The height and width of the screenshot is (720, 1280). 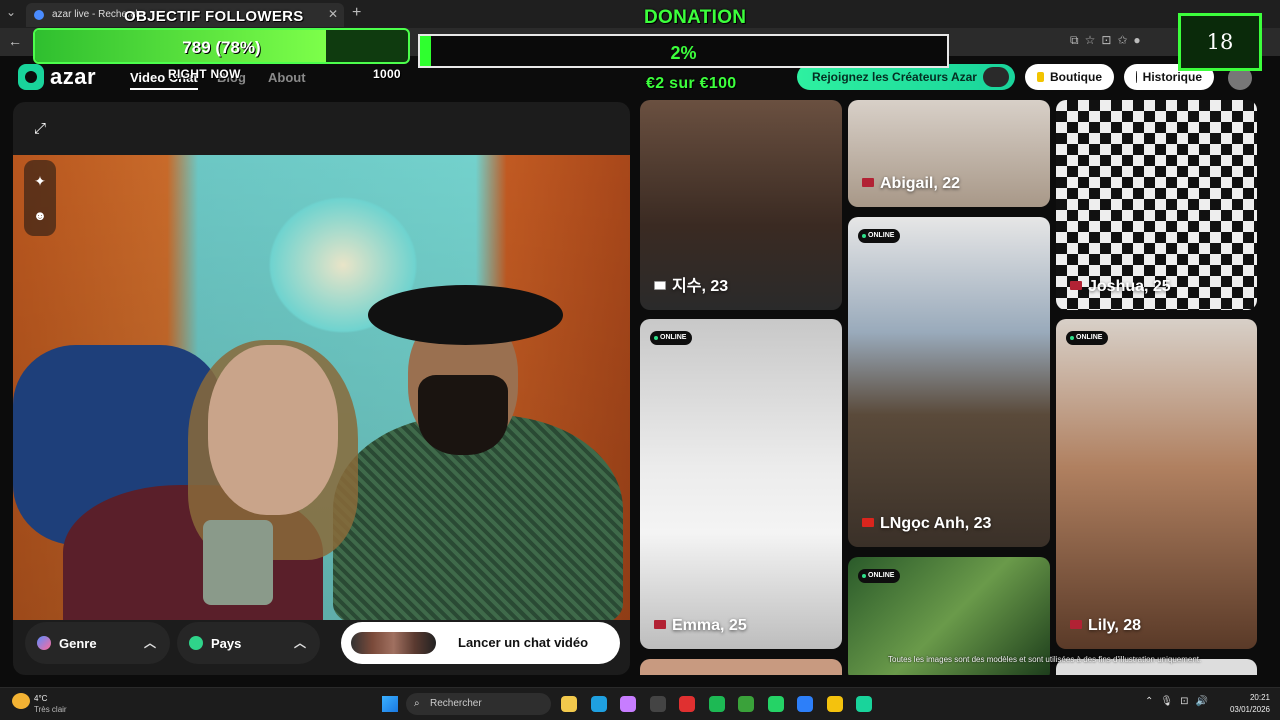 I want to click on opera-icon, so click(x=687, y=704).